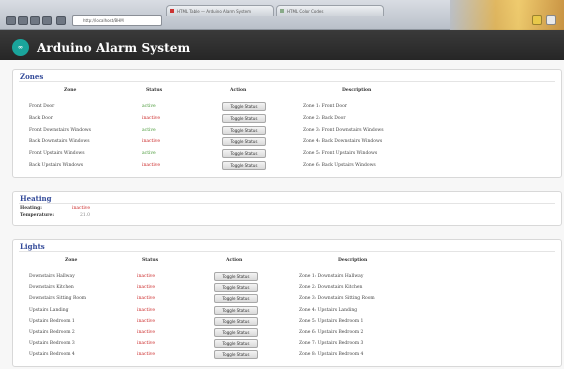 The height and width of the screenshot is (369, 564). What do you see at coordinates (214, 11) in the screenshot?
I see `tab-title: HTML Table — Arduino Alarm System` at bounding box center [214, 11].